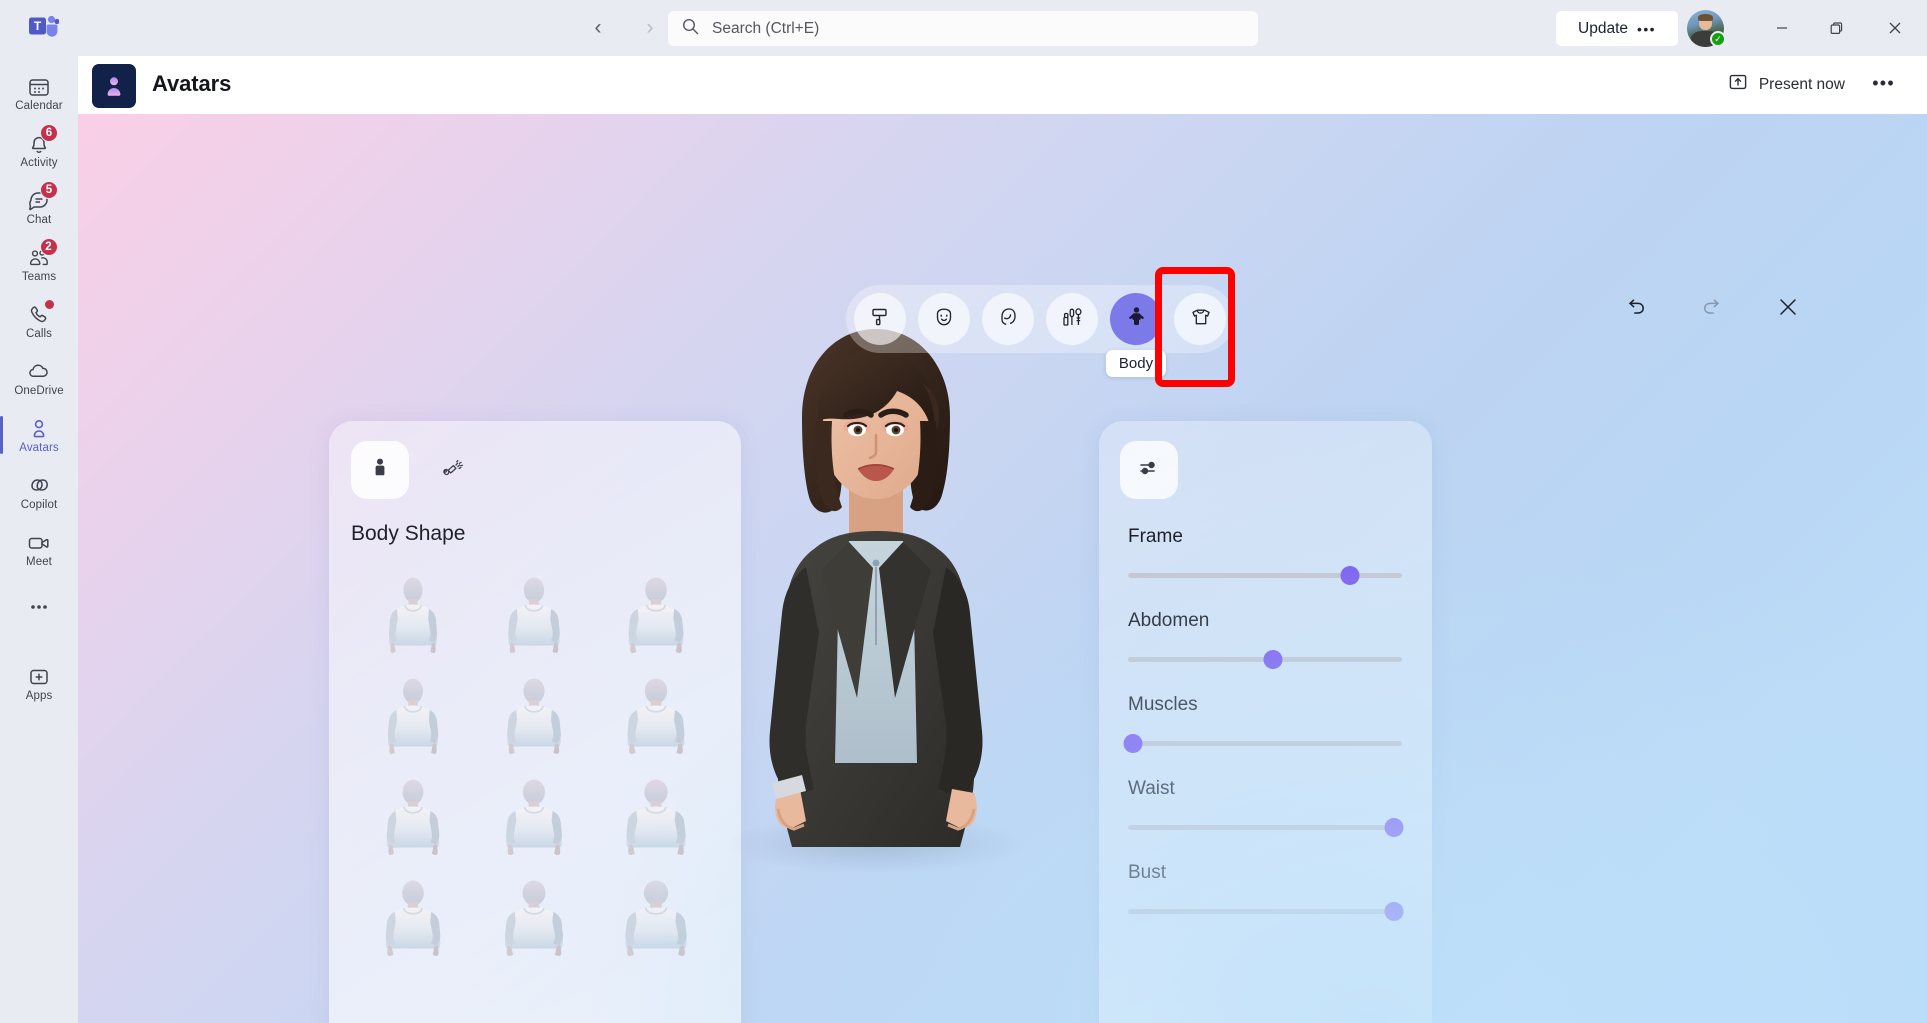 The height and width of the screenshot is (1023, 1927). I want to click on panel-heading: Body Shape, so click(408, 533).